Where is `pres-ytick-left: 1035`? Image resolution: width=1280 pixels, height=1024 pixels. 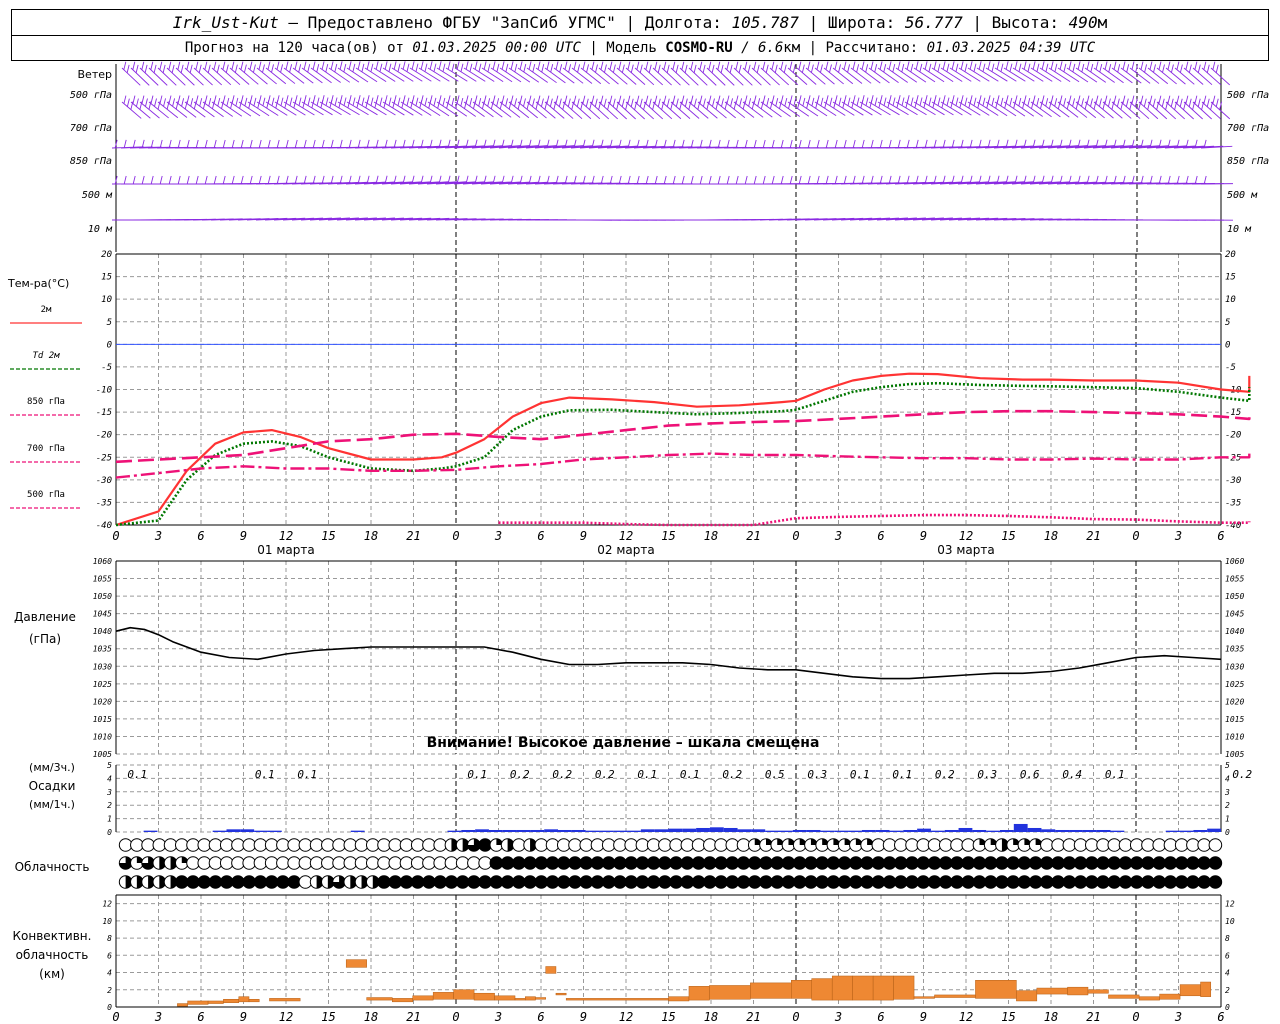 pres-ytick-left: 1035 is located at coordinates (102, 649).